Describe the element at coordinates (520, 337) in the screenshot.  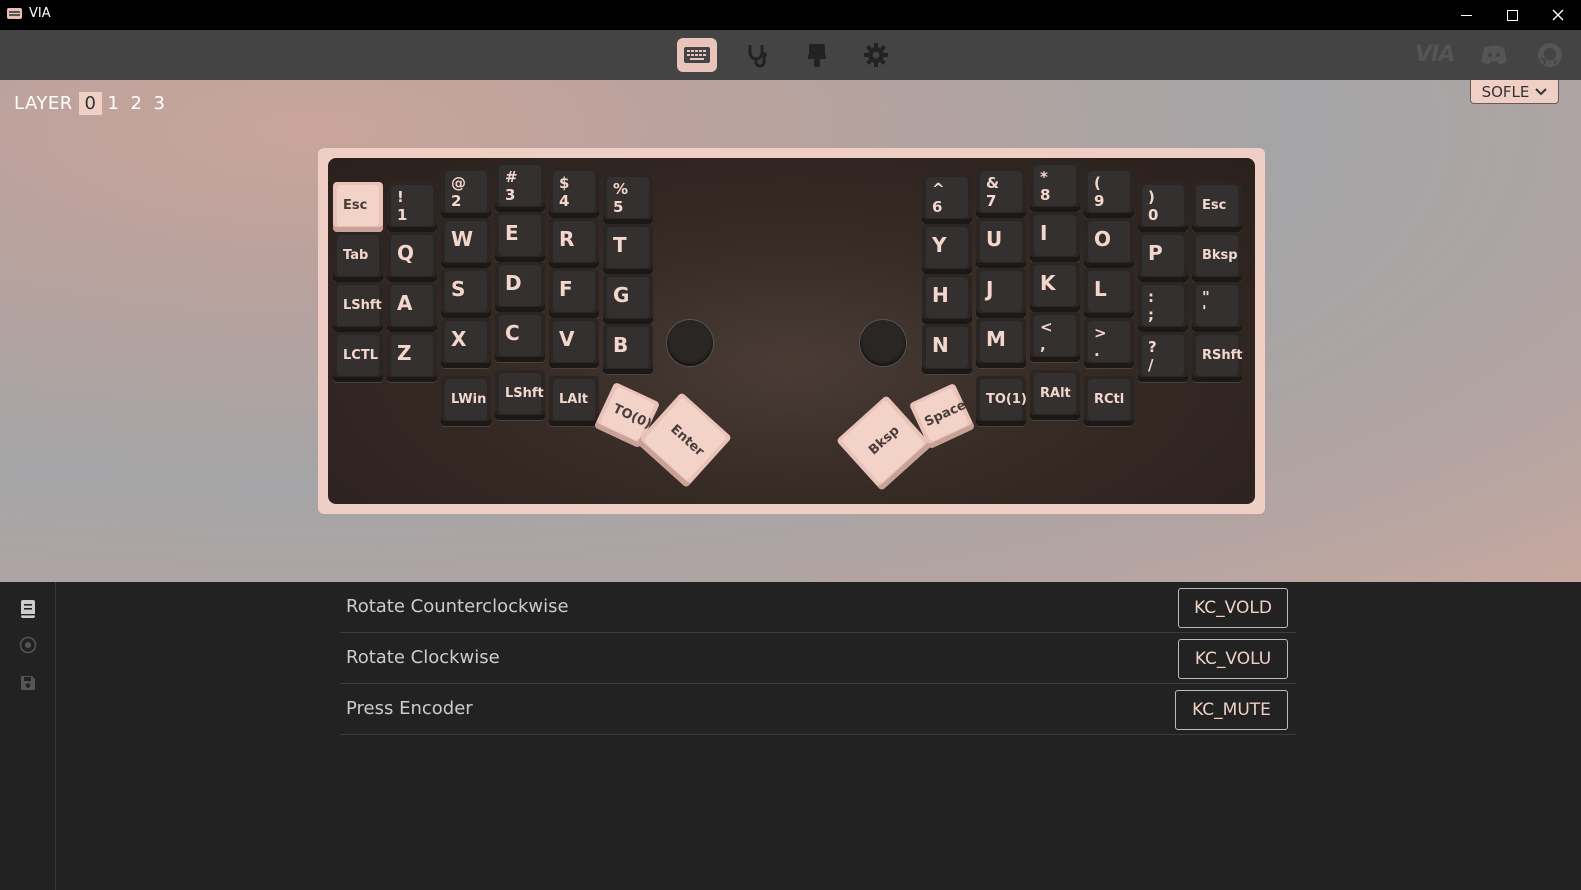
I see `key-c: C` at that location.